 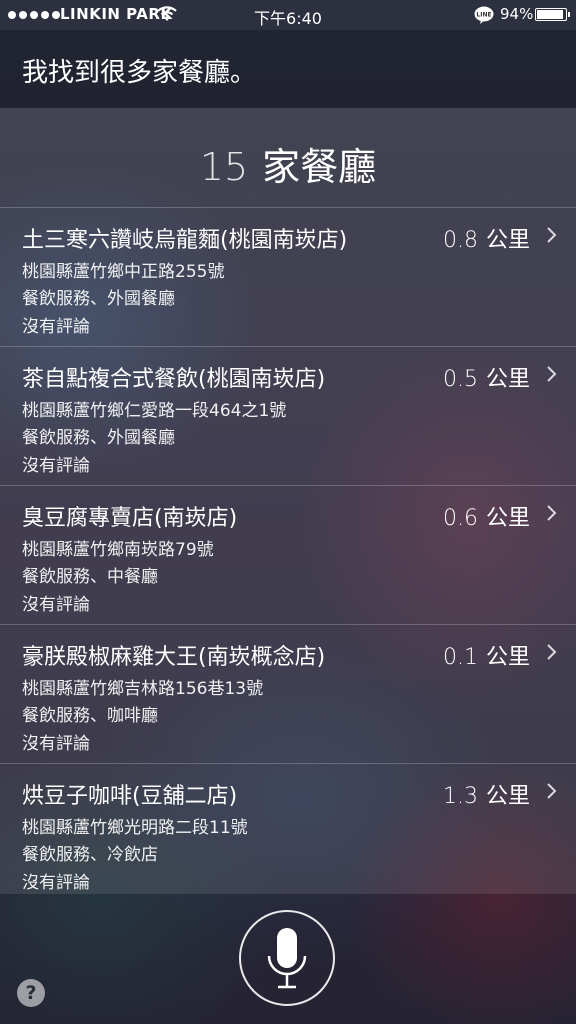 I want to click on line-app-icon: LINE, so click(x=484, y=17).